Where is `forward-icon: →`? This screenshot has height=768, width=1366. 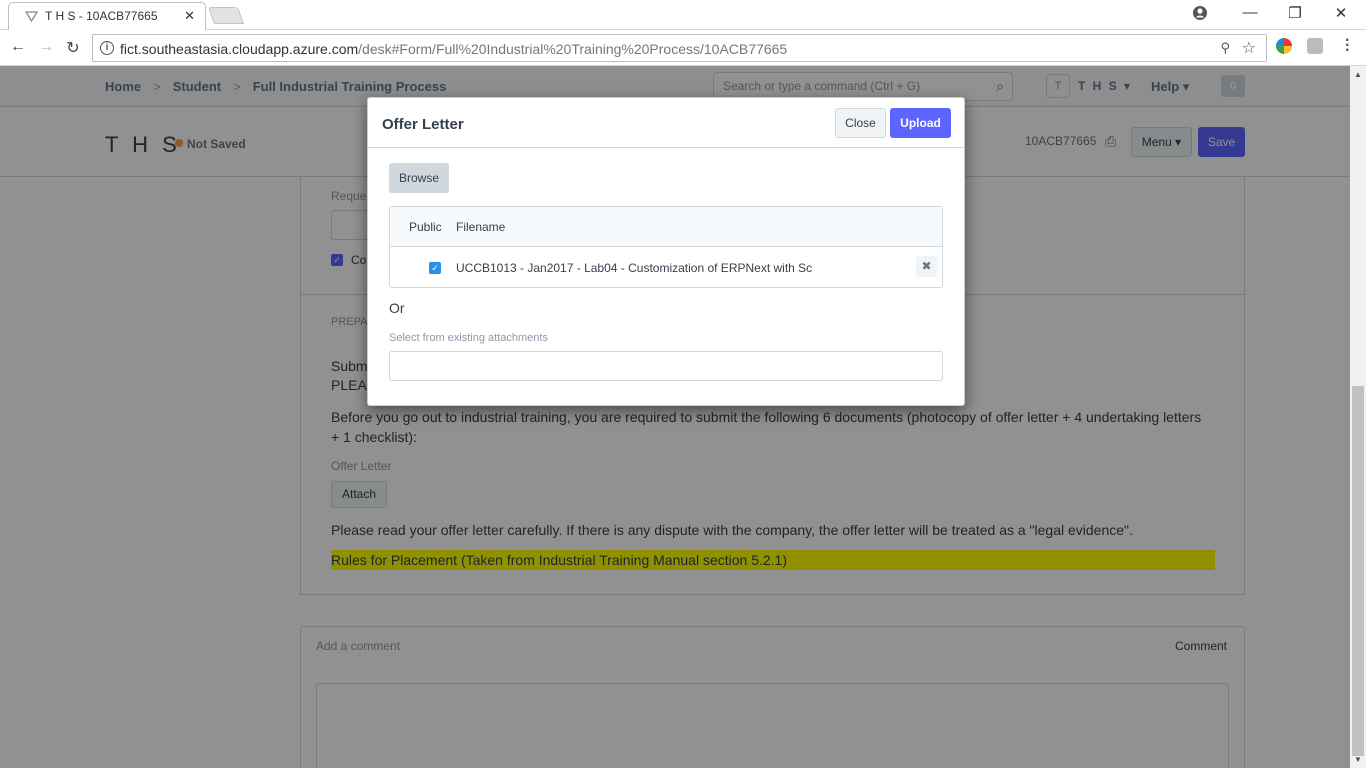 forward-icon: → is located at coordinates (46, 47).